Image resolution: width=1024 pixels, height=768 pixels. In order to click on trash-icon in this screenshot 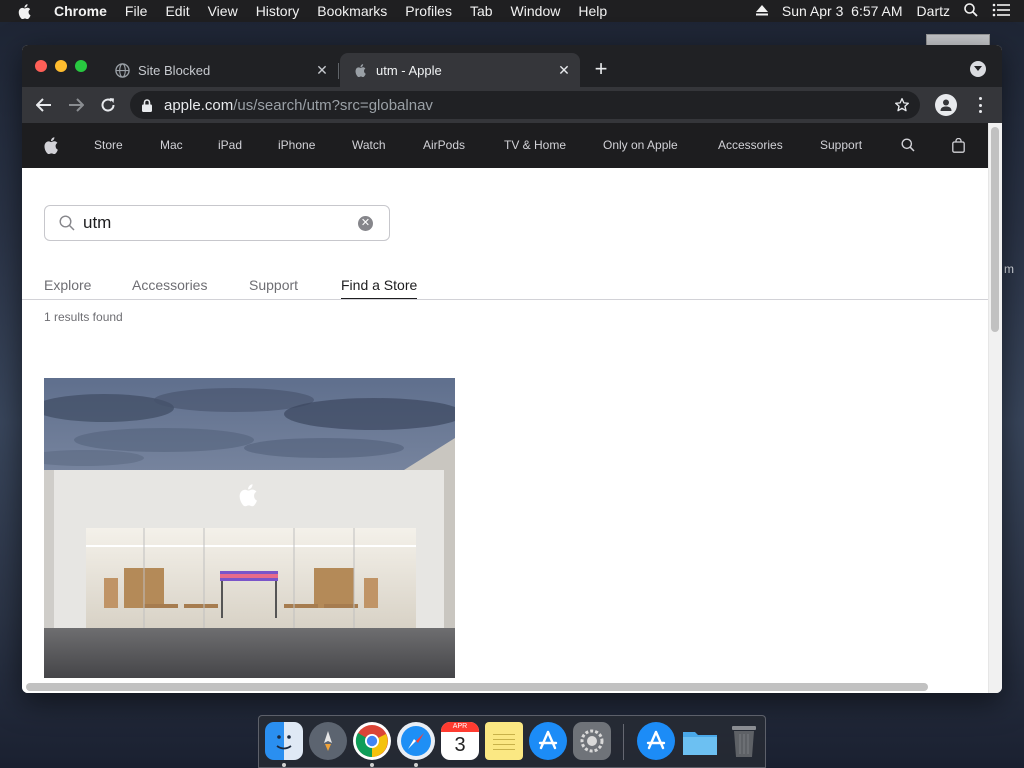, I will do `click(744, 741)`.